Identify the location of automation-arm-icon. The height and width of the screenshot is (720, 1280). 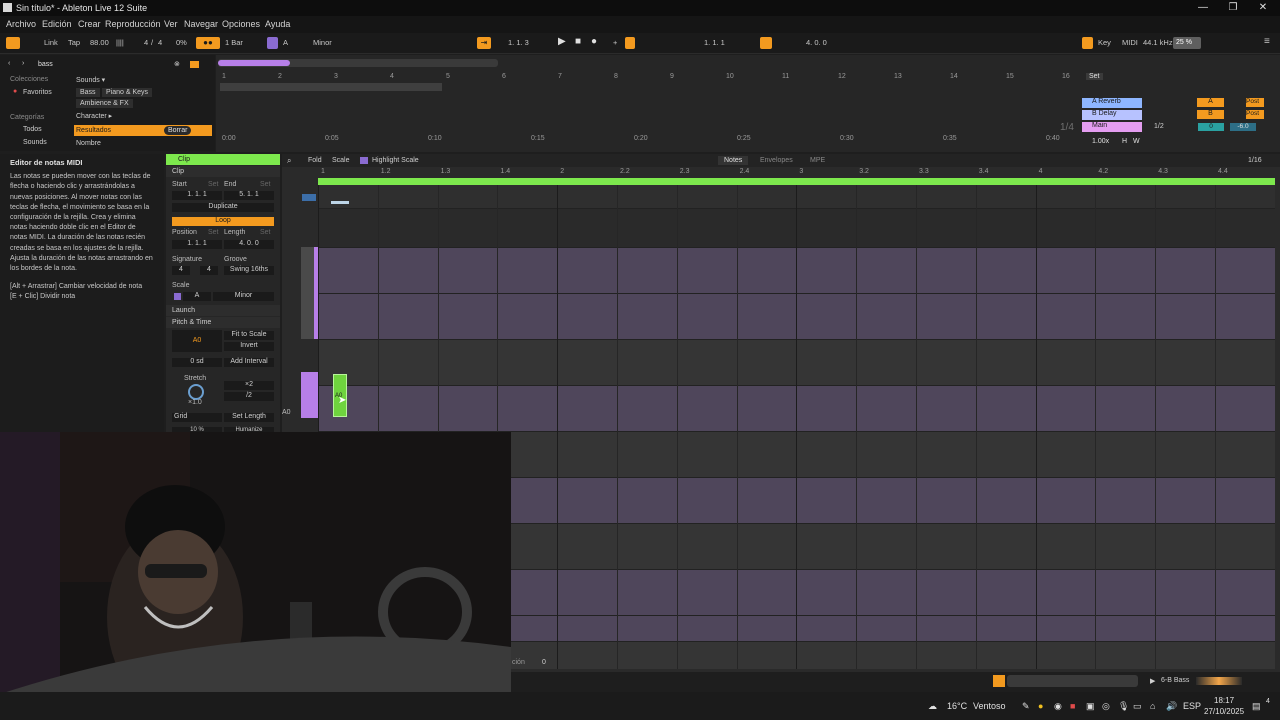
(630, 43).